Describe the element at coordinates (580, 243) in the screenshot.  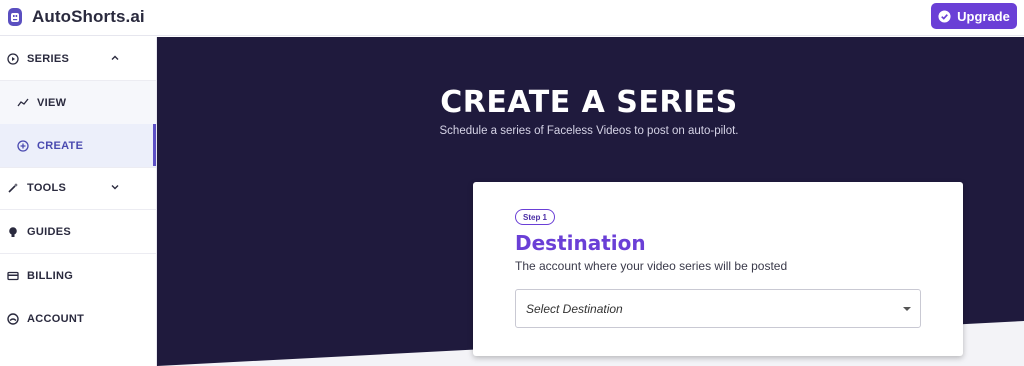
I see `step-title: Destination` at that location.